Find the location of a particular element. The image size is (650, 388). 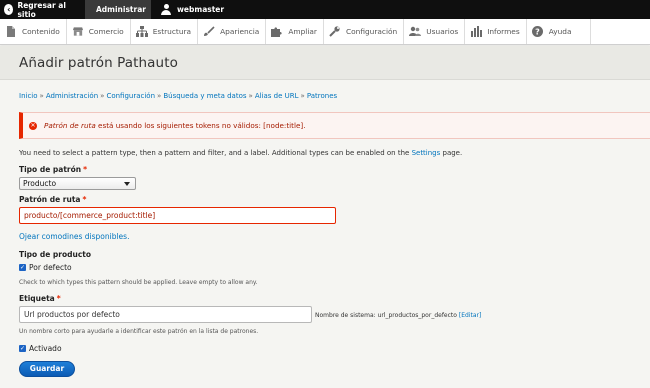

tray-item-estructura: Estructura is located at coordinates (165, 31).